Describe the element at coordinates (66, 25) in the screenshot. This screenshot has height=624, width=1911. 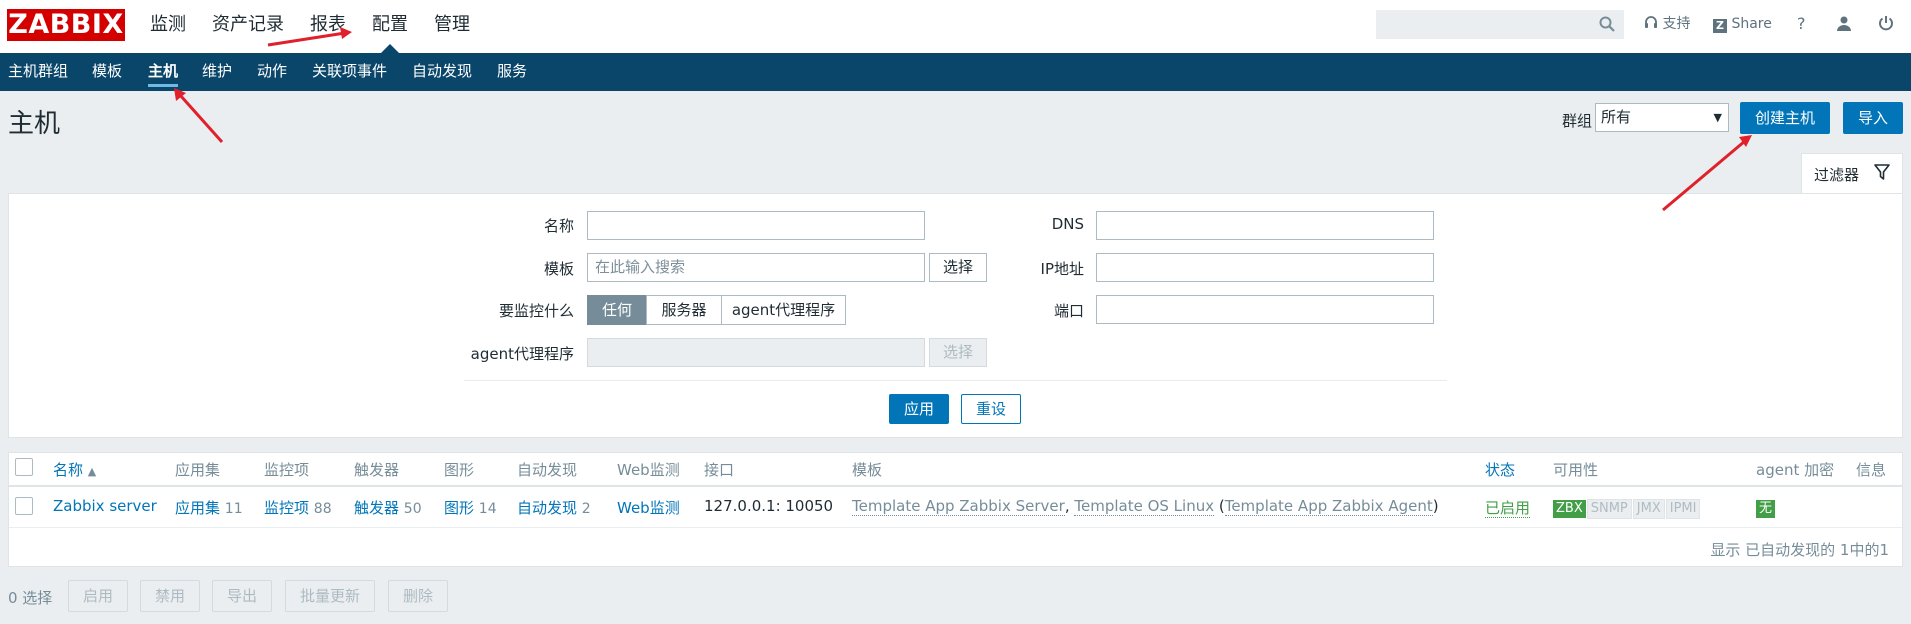
I see `zabbix-logo: ZABBIX` at that location.